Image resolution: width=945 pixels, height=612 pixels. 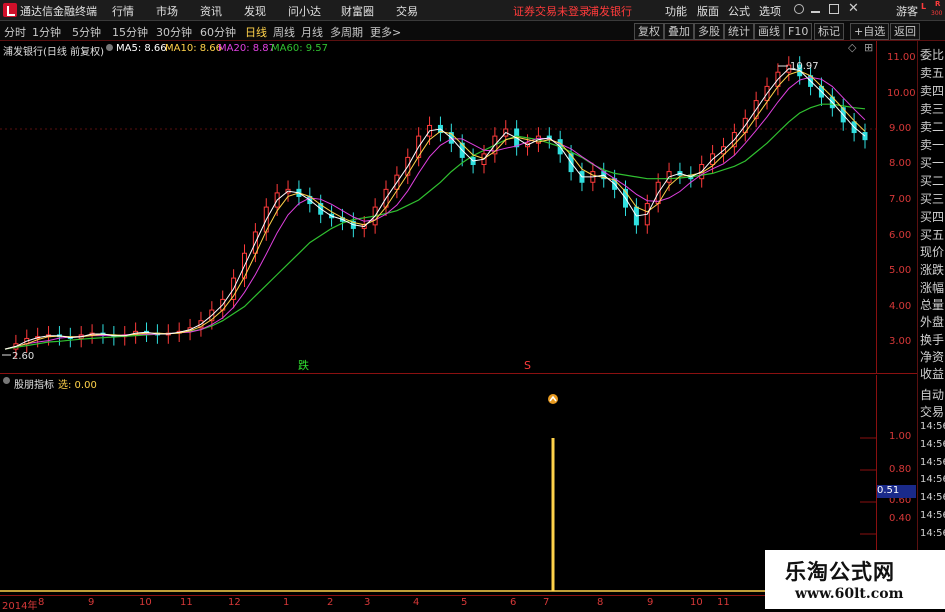 I want to click on period-more: 更多>, so click(x=385, y=32).